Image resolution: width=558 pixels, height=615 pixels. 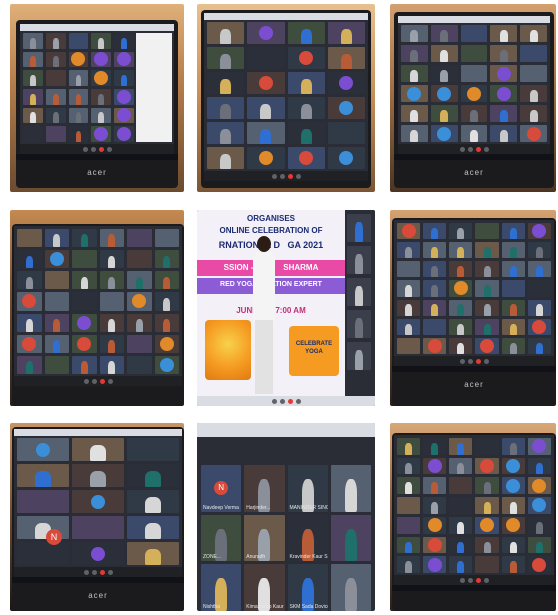 I want to click on participant-avatar: N, so click(x=54, y=537).